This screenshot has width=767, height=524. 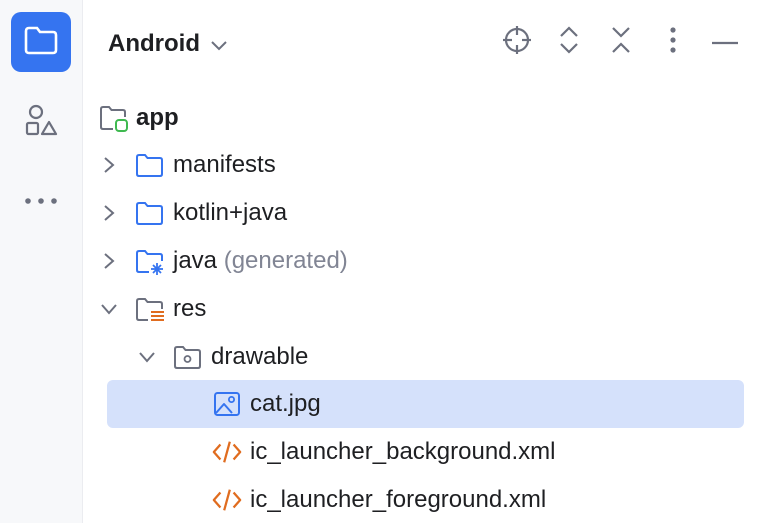 I want to click on more-tool-windows-button, so click(x=41, y=202).